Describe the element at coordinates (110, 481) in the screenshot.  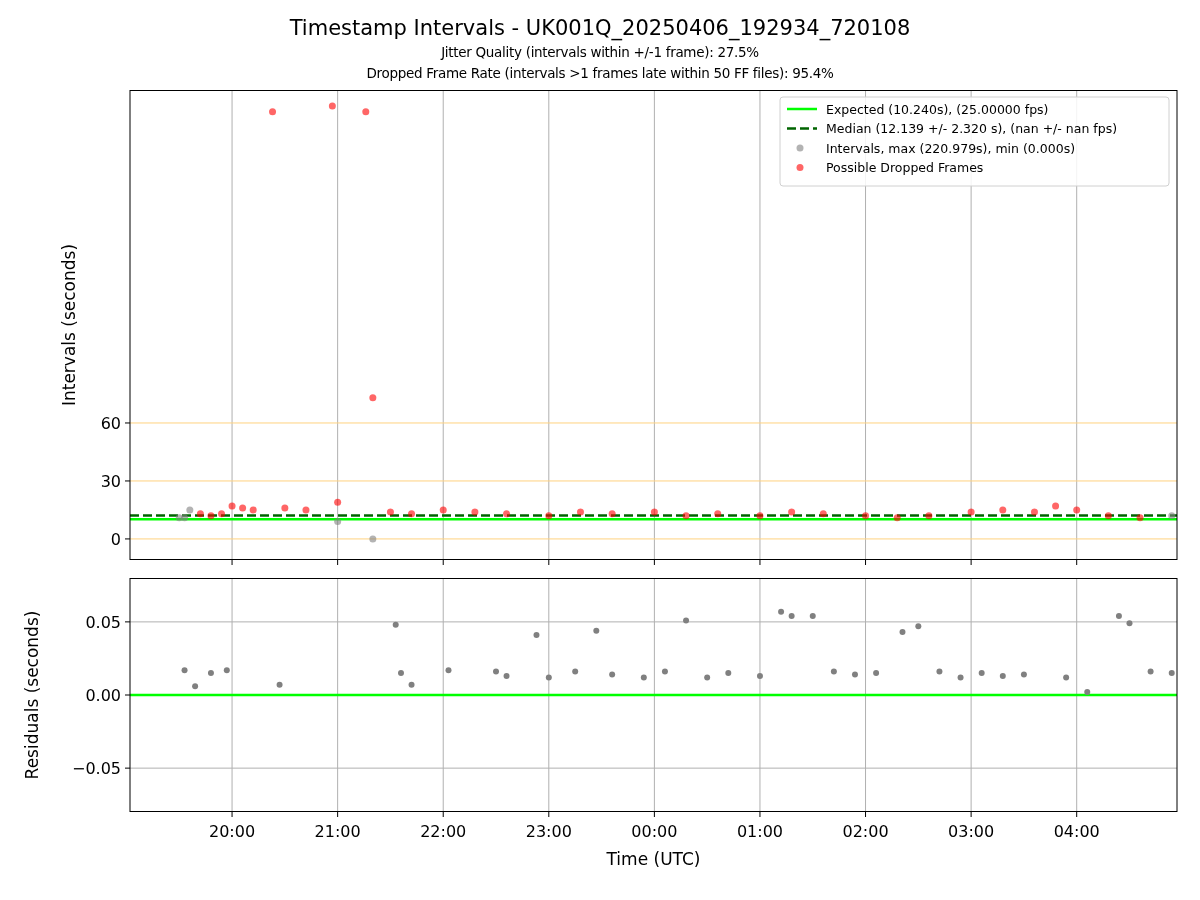
I see `y-tick-label: 30` at that location.